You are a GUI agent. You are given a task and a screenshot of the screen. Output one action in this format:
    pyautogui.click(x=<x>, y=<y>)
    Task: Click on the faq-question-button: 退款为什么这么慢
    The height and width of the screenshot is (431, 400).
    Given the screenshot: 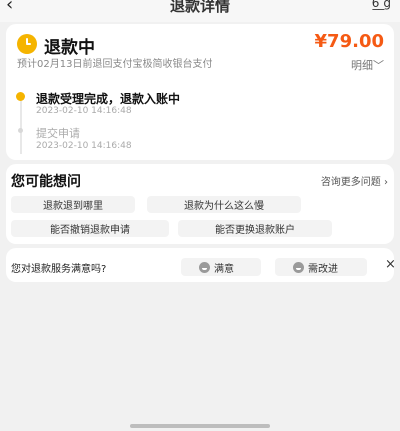 What is the action you would take?
    pyautogui.click(x=224, y=204)
    